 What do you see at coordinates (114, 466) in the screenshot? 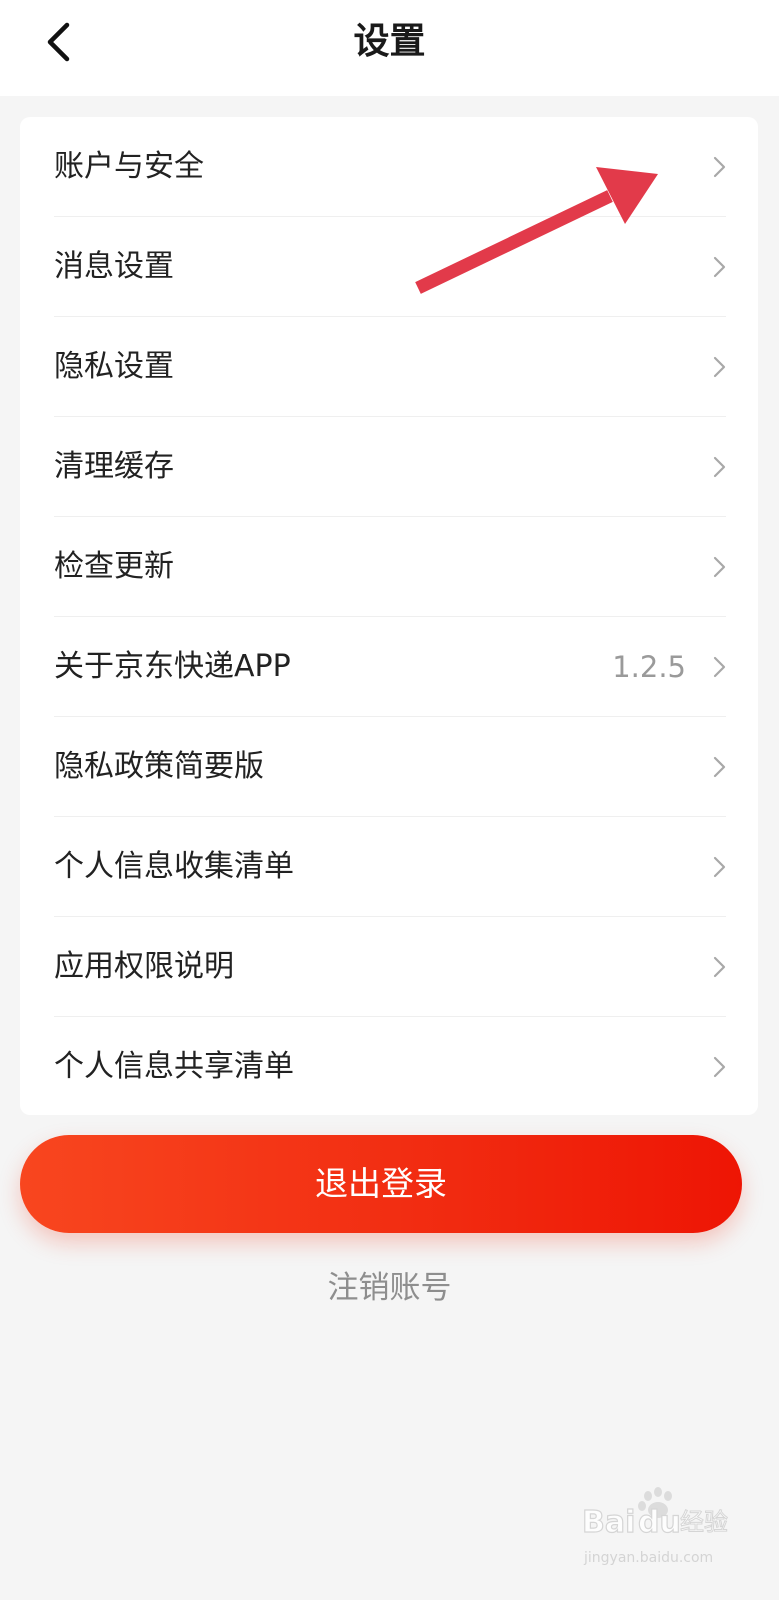
I see `settings-item-label: 清理缓存` at bounding box center [114, 466].